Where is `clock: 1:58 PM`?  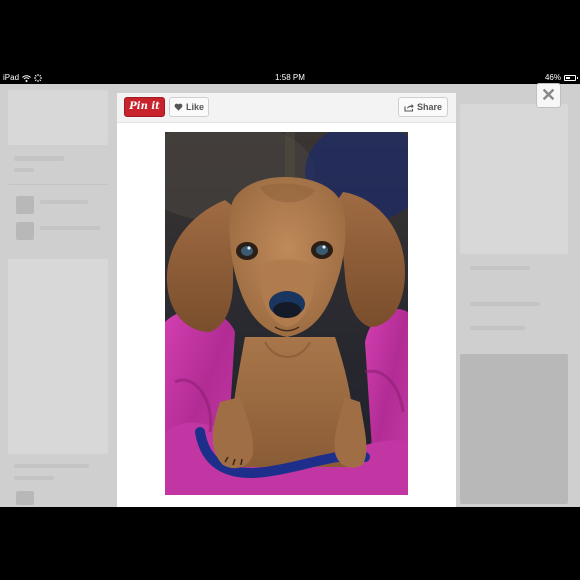 clock: 1:58 PM is located at coordinates (290, 77).